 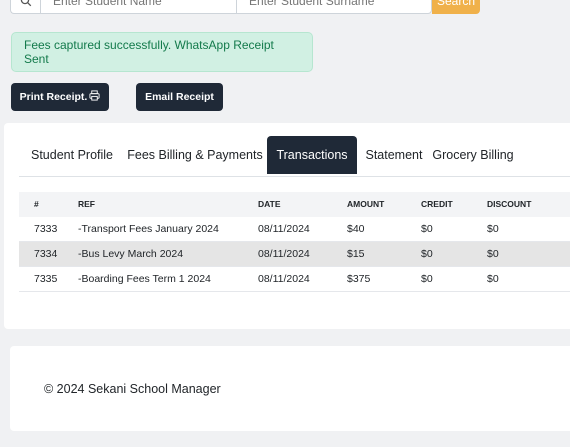 What do you see at coordinates (384, 279) in the screenshot?
I see `cell-amount: $375` at bounding box center [384, 279].